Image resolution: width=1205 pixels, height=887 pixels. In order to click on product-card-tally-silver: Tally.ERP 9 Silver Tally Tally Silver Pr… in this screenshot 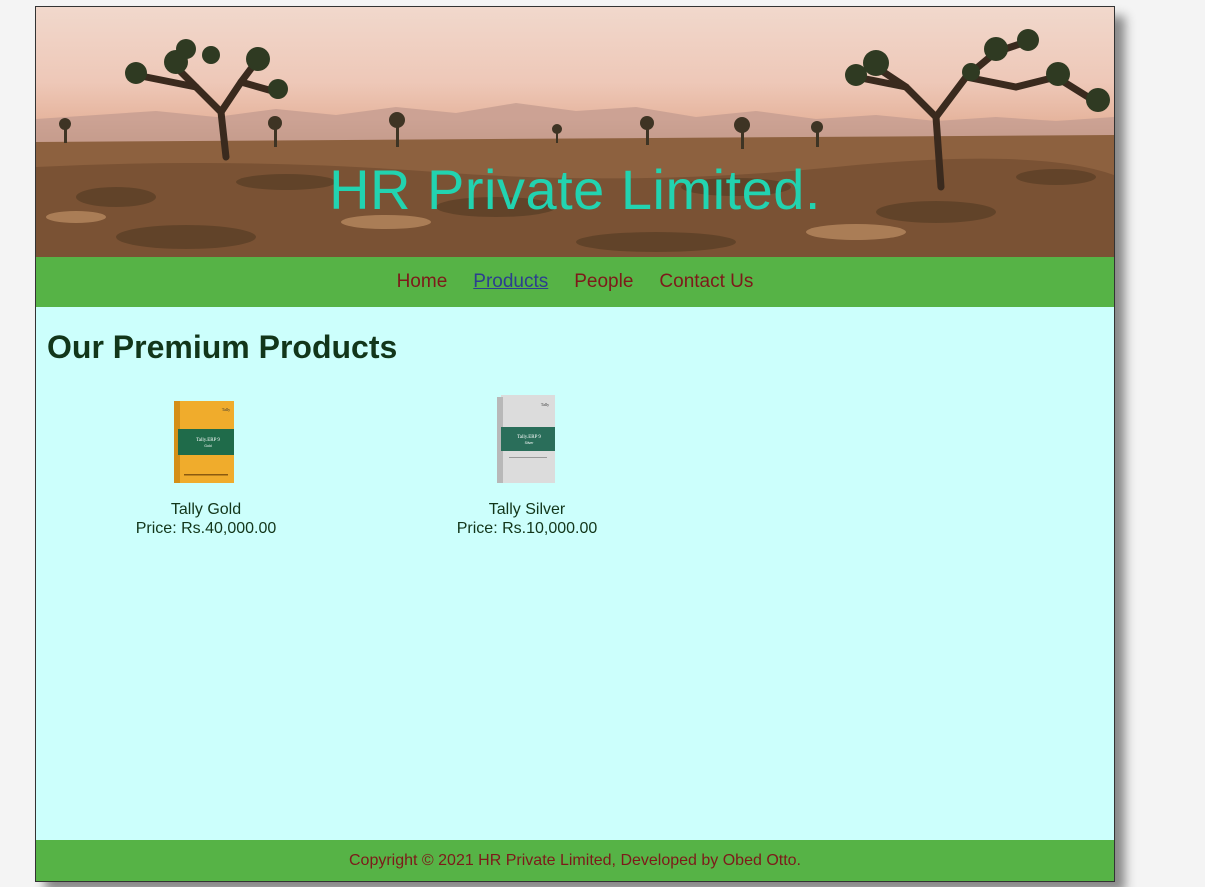, I will do `click(527, 465)`.